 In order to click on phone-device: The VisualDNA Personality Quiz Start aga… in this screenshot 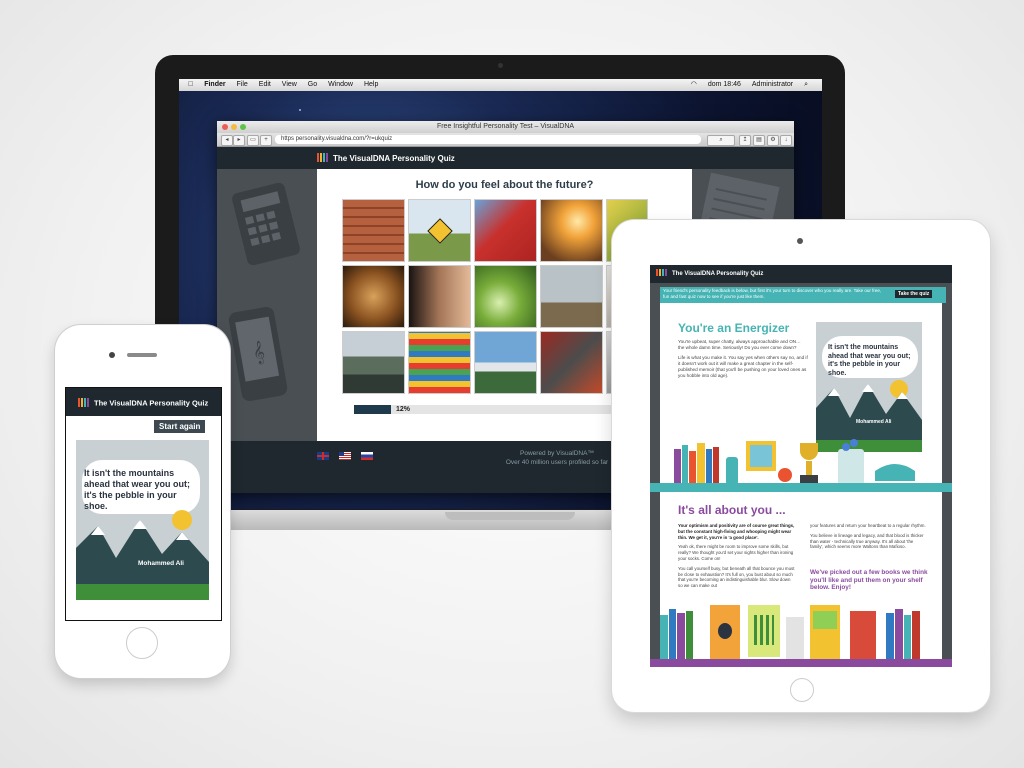, I will do `click(142, 501)`.